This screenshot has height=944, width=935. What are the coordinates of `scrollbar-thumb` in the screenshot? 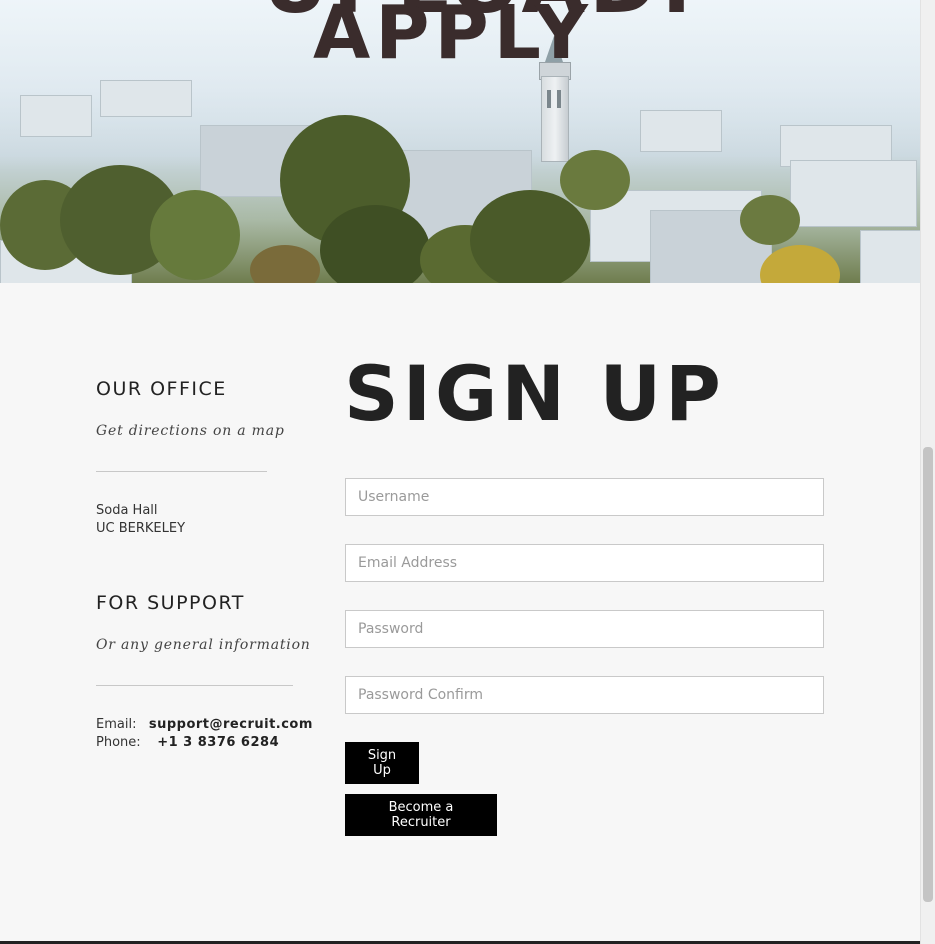 It's located at (928, 674).